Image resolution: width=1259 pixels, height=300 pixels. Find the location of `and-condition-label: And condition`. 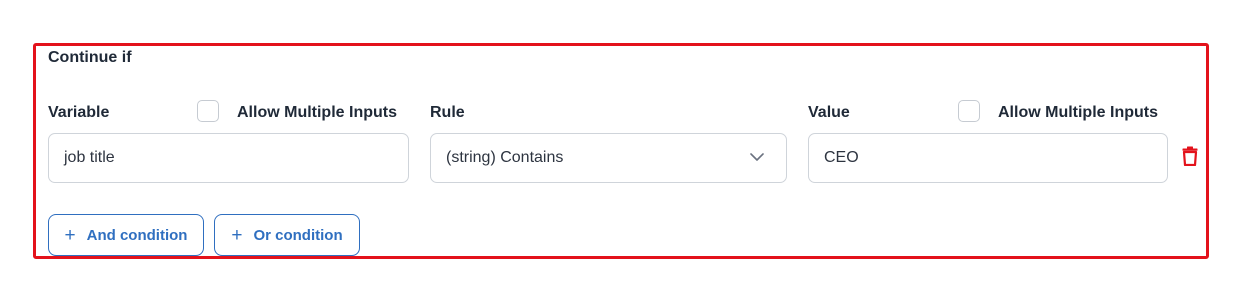

and-condition-label: And condition is located at coordinates (137, 235).